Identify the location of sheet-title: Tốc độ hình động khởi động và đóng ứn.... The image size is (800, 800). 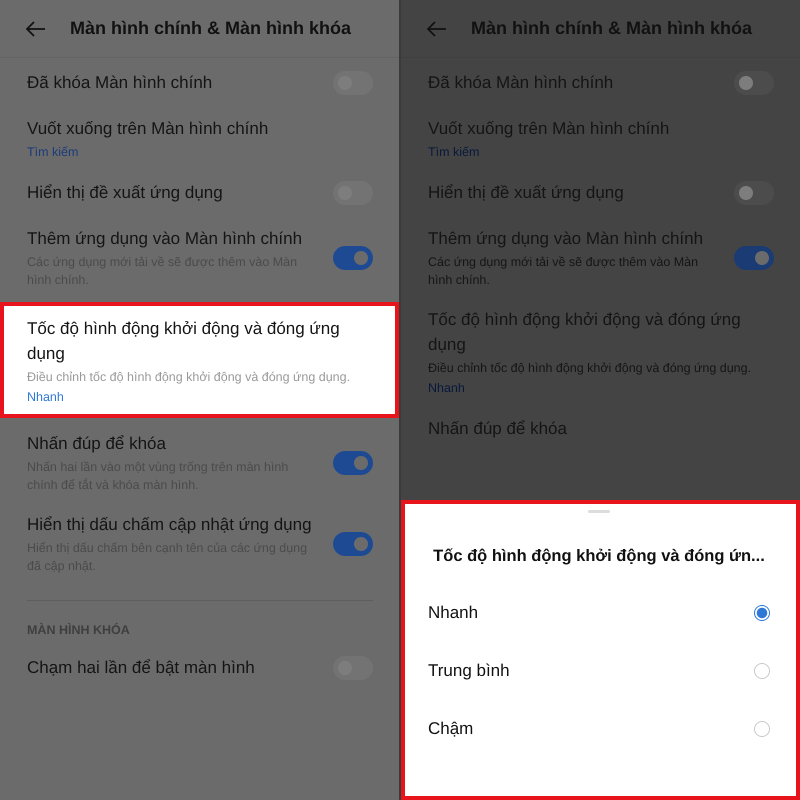
(599, 556).